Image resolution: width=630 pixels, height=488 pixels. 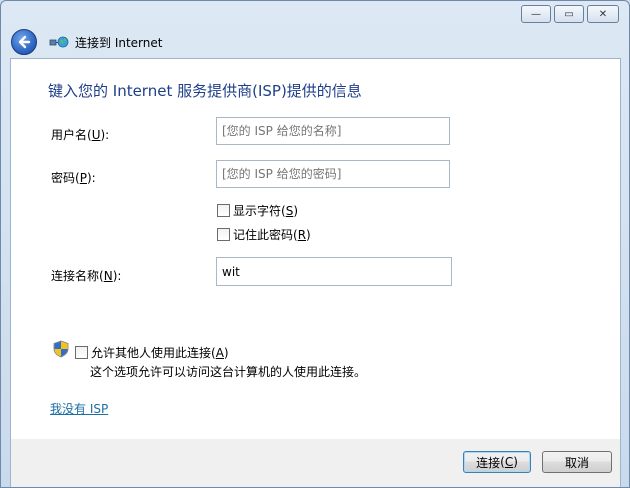 I want to click on remember-password-checkbox, so click(x=223, y=234).